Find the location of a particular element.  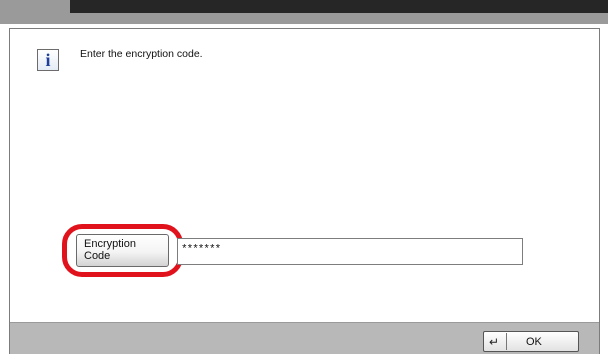

ok-button-separator is located at coordinates (506, 341).